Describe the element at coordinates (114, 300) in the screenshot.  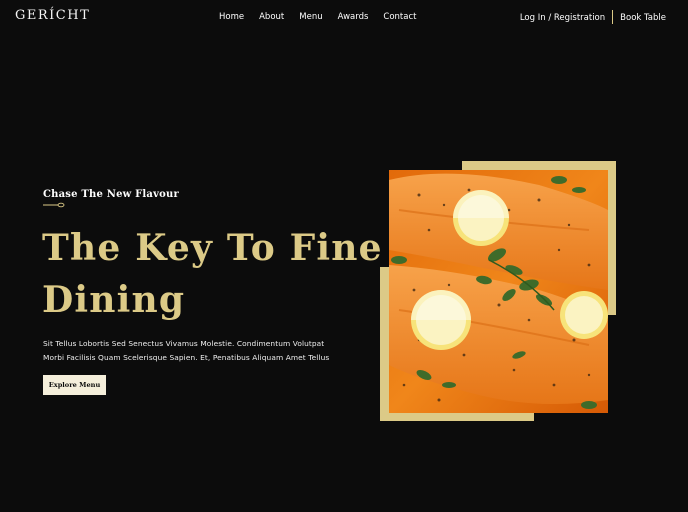
I see `hero-headline-line2: Dining` at that location.